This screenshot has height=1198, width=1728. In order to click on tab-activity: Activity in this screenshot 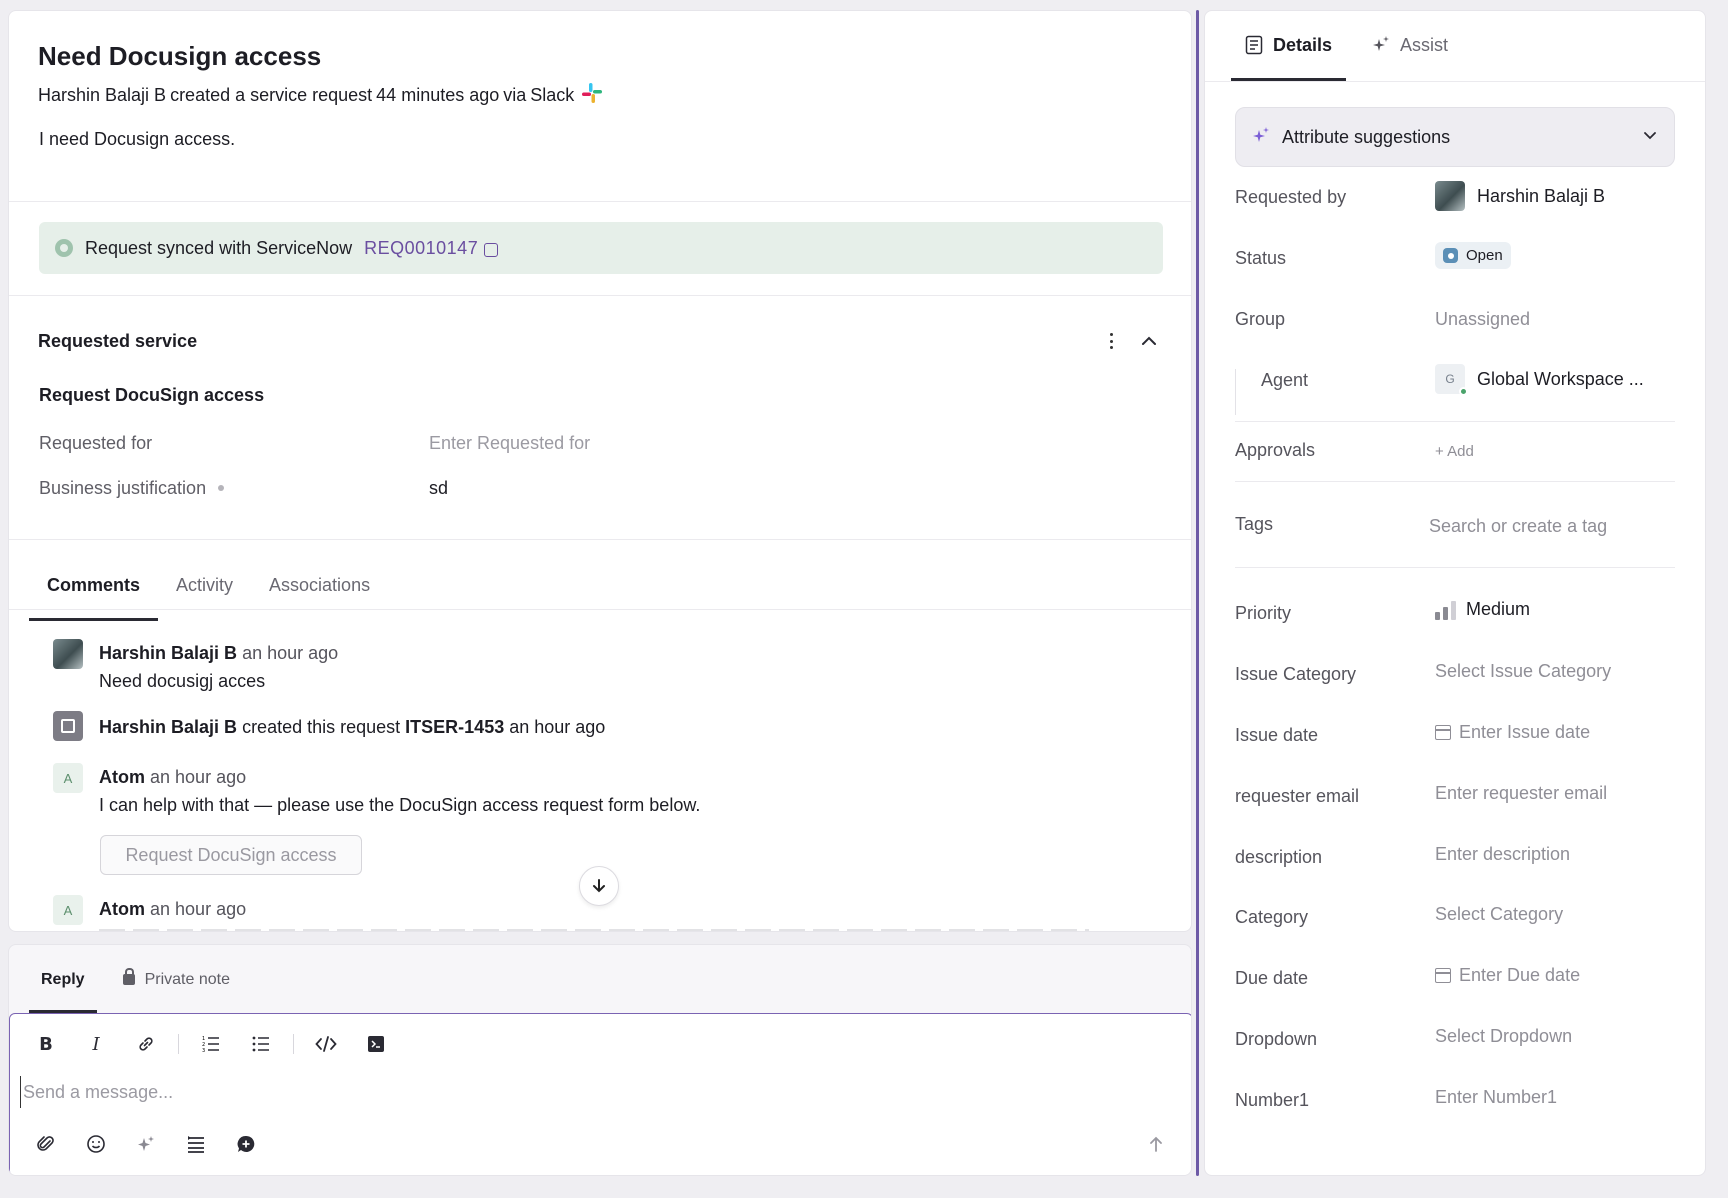, I will do `click(204, 591)`.